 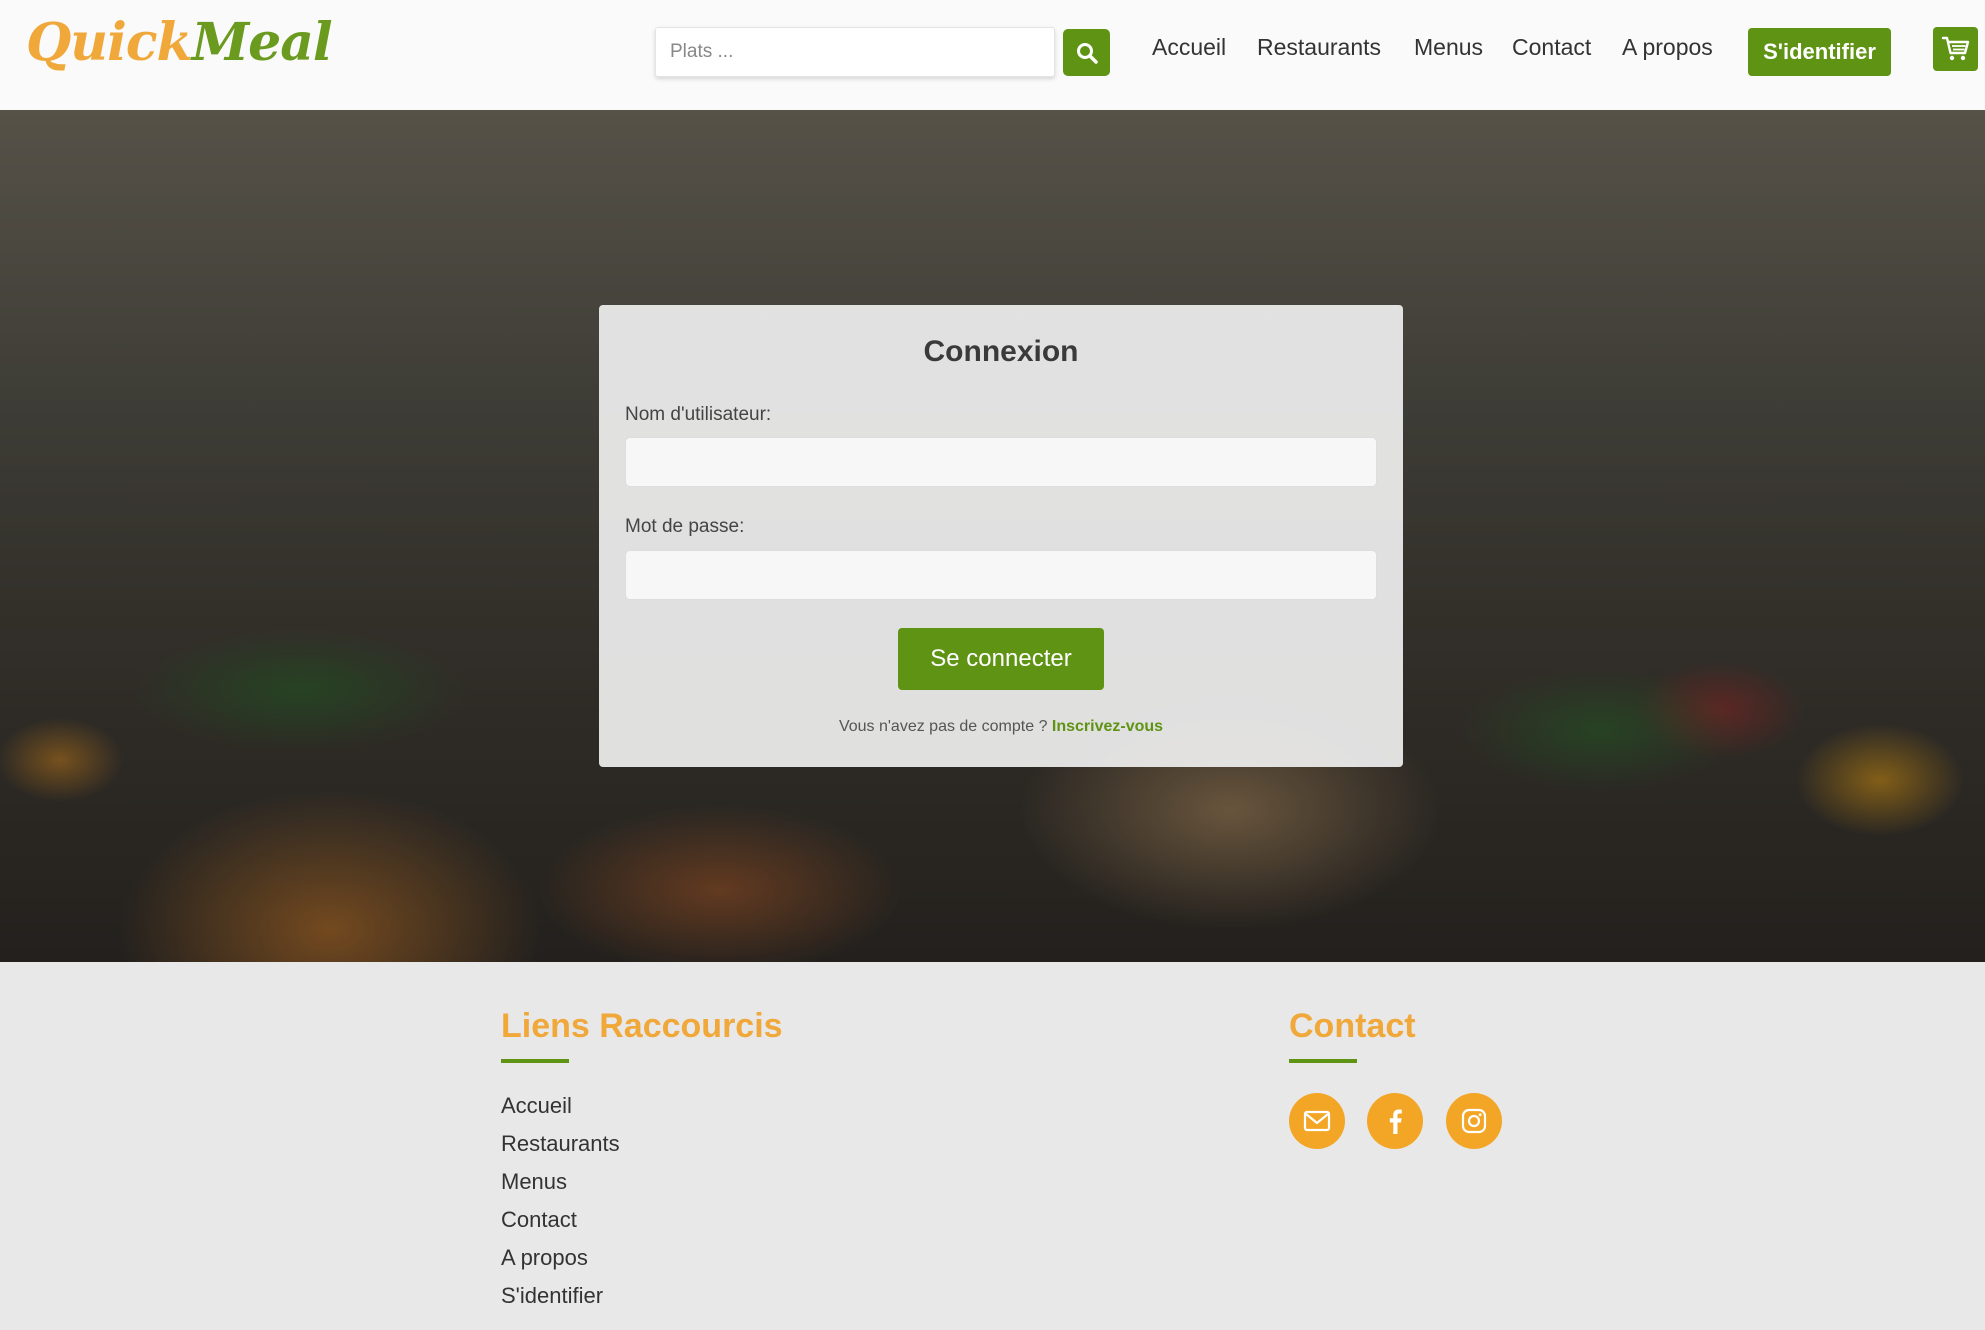 I want to click on footer-link-a-propos: A propos, so click(x=560, y=1258).